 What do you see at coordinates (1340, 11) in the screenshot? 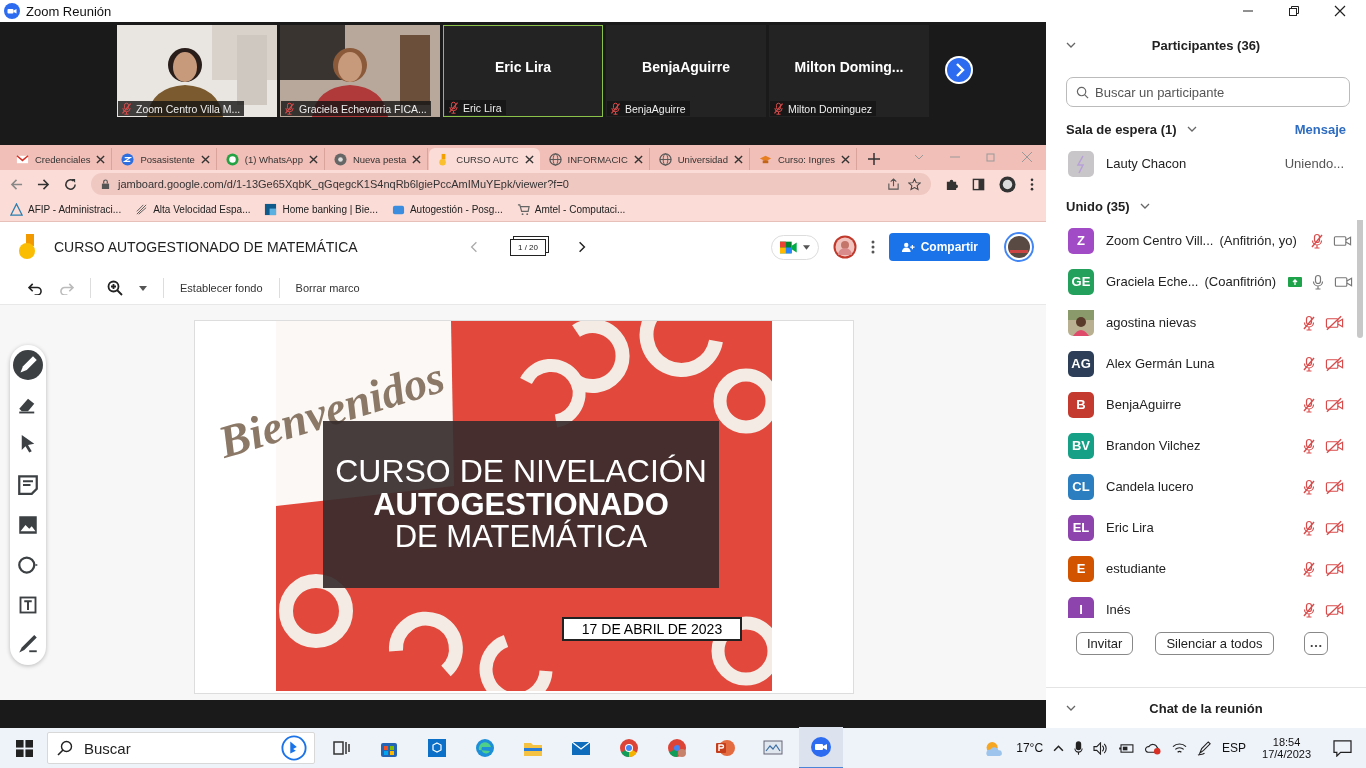
I see `close-icon` at bounding box center [1340, 11].